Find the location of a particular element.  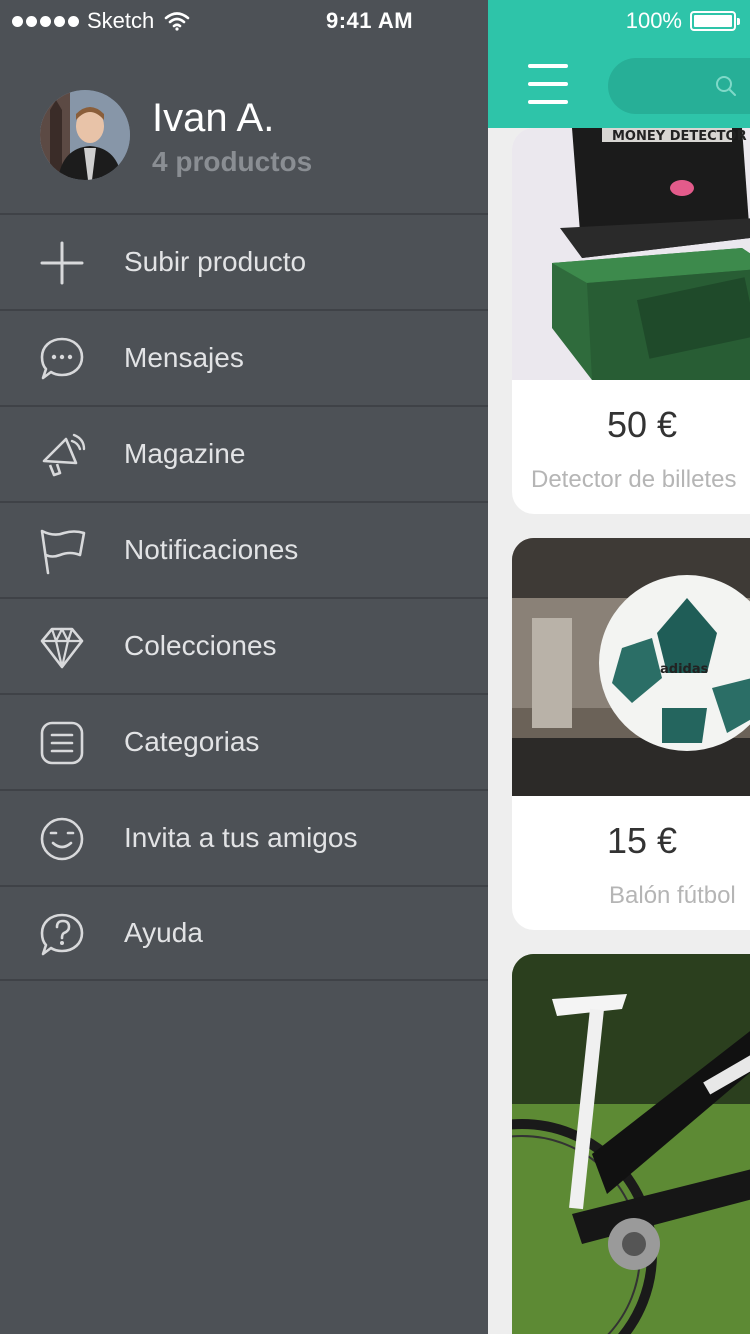

status-time: 9:41 AM is located at coordinates (370, 20).